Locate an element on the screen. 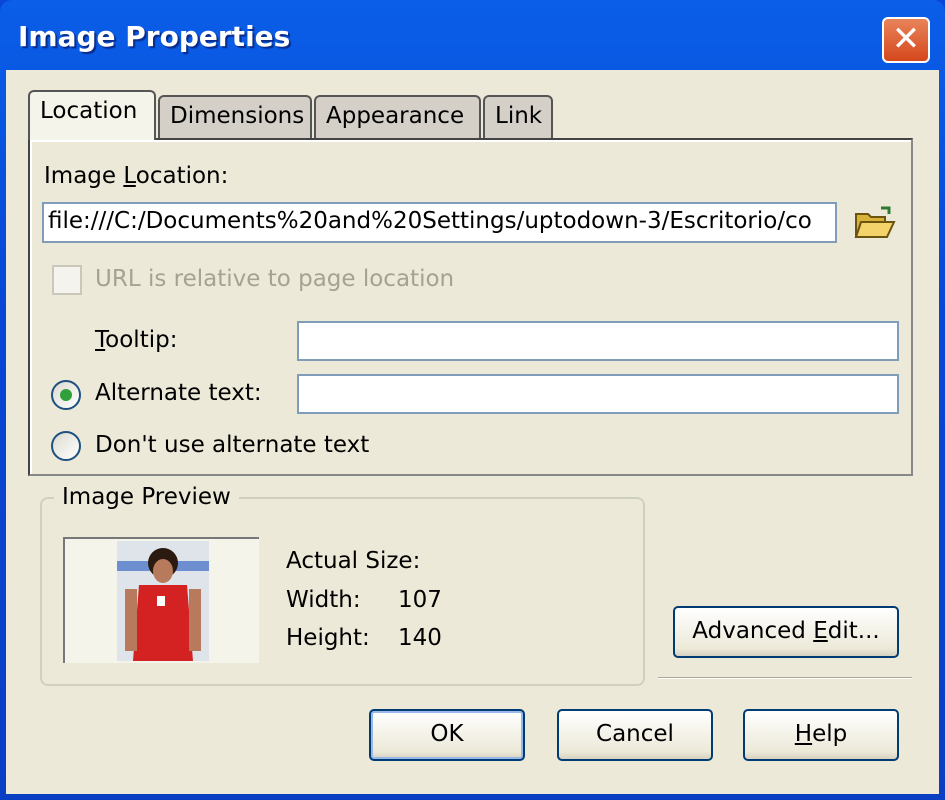  window-title: Image Properties is located at coordinates (154, 36).